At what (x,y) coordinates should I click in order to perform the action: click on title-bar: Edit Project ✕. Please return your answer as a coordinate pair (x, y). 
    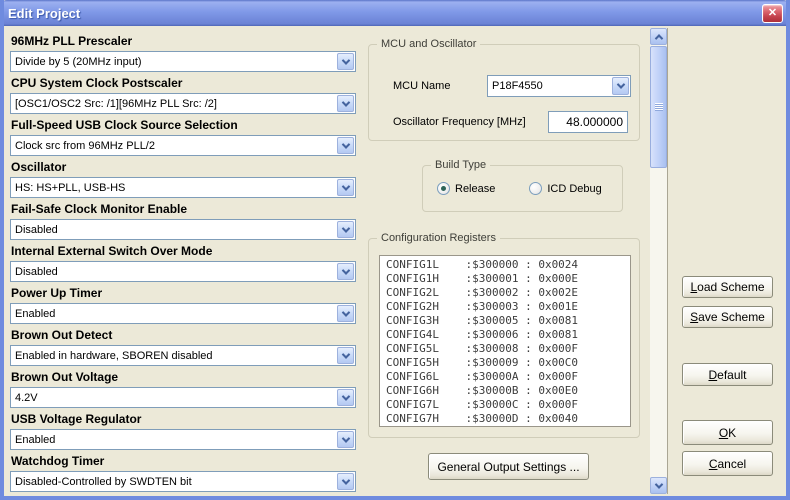
    Looking at the image, I should click on (395, 13).